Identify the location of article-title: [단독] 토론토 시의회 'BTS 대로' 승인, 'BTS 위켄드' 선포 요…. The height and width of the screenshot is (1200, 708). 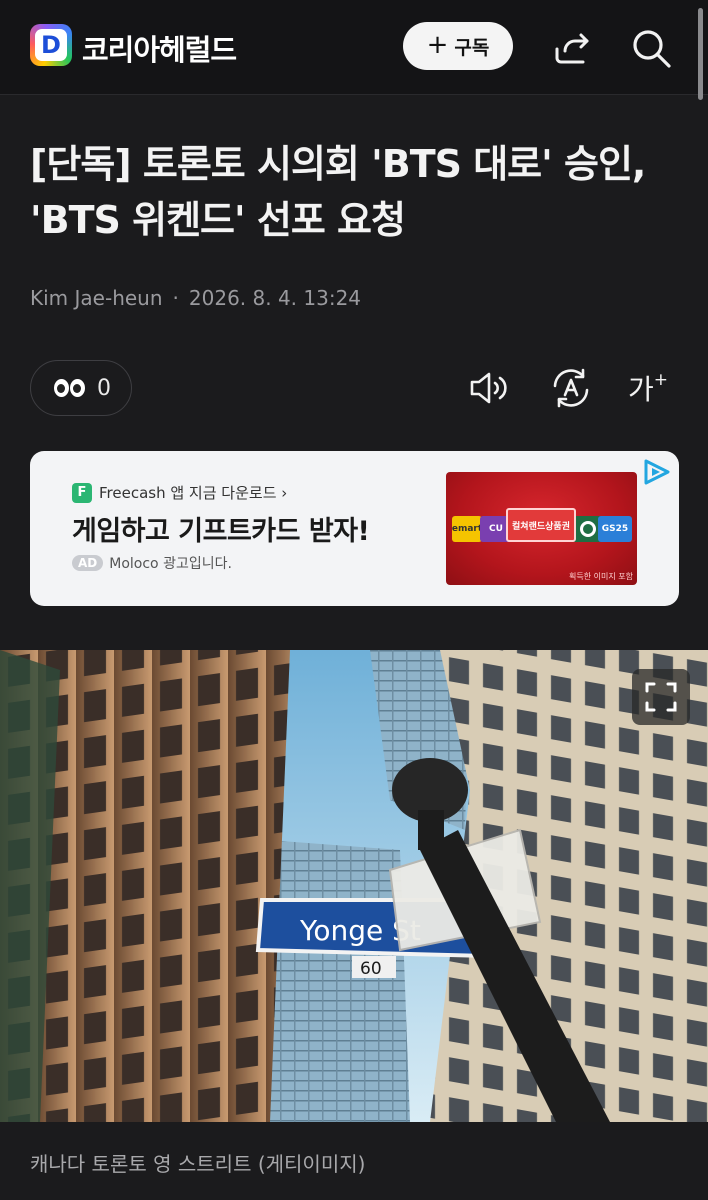
(338, 192).